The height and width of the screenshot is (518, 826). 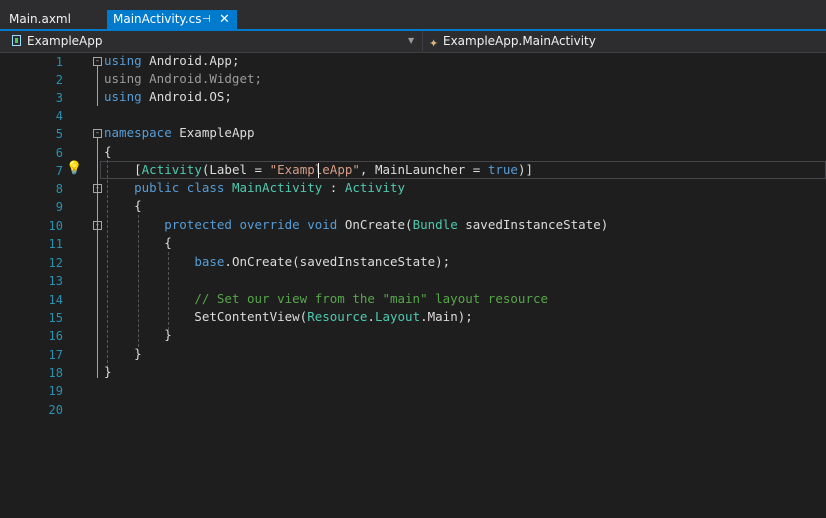 I want to click on code-line-5: namespace ExampleApp, so click(x=179, y=133).